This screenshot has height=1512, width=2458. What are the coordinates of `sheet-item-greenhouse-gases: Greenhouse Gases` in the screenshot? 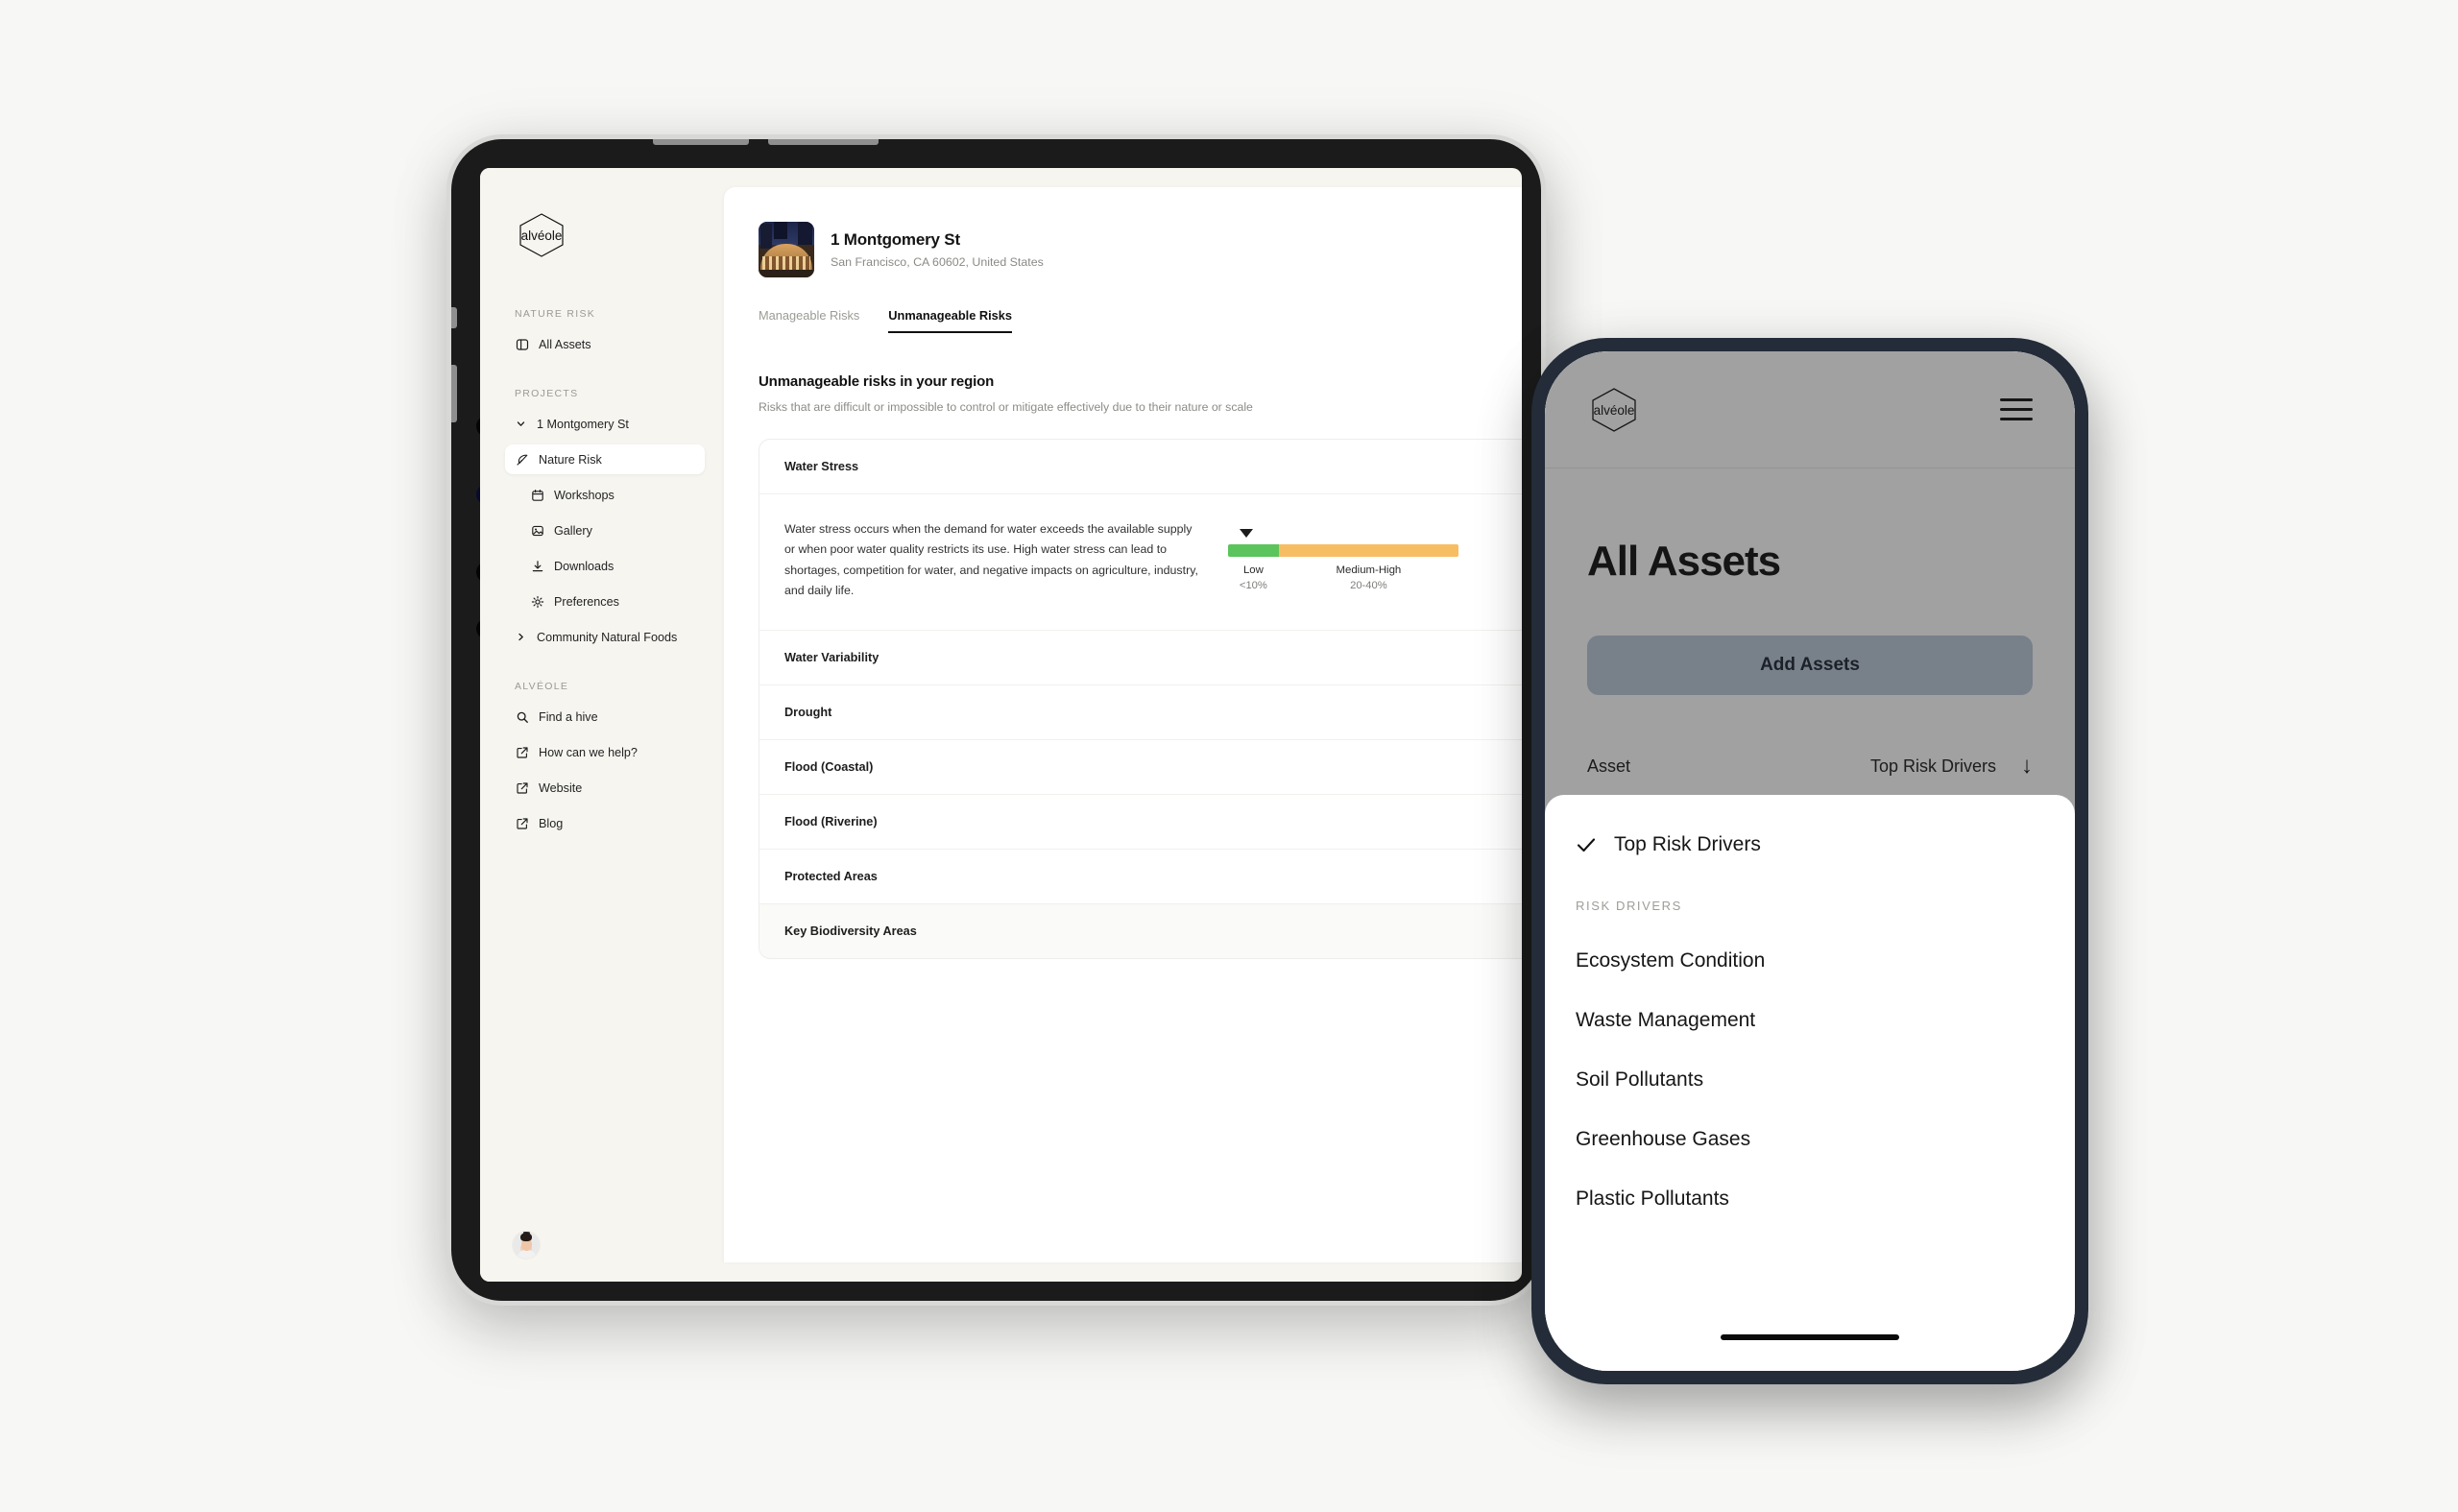 It's located at (1811, 1139).